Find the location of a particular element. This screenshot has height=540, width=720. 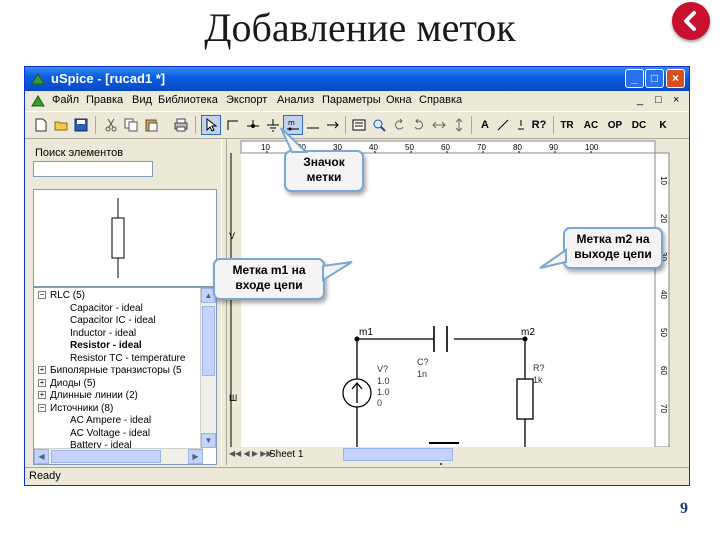

tree-vertical-scrollbar: ▲ ▼ is located at coordinates (208, 368).